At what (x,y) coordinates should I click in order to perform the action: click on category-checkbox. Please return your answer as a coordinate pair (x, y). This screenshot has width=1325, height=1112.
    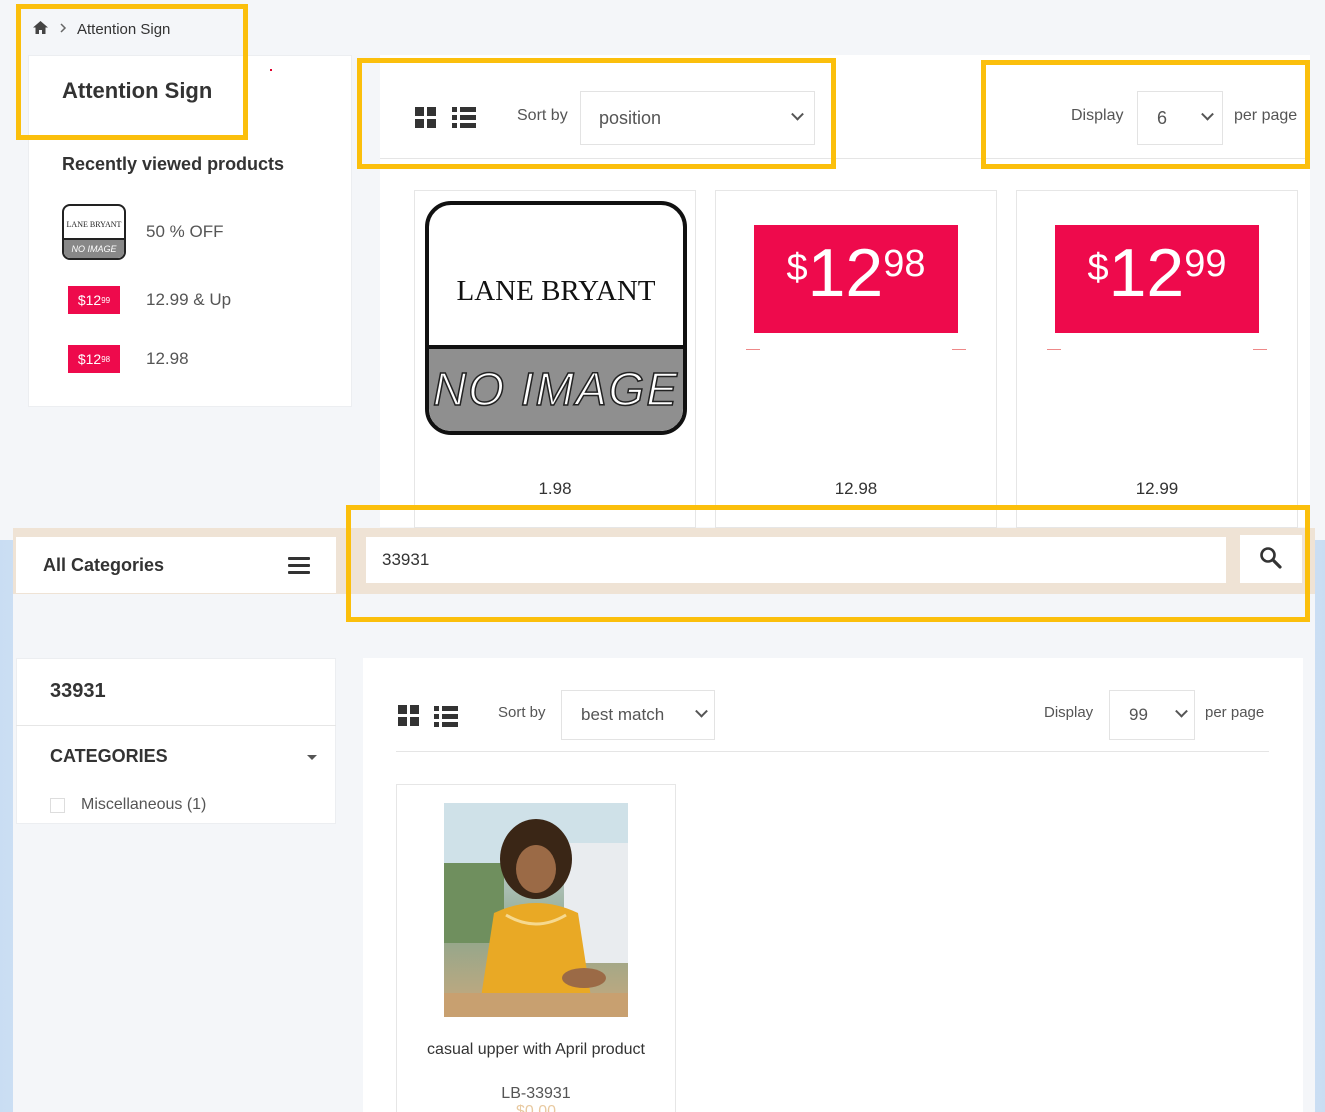
    Looking at the image, I should click on (57, 805).